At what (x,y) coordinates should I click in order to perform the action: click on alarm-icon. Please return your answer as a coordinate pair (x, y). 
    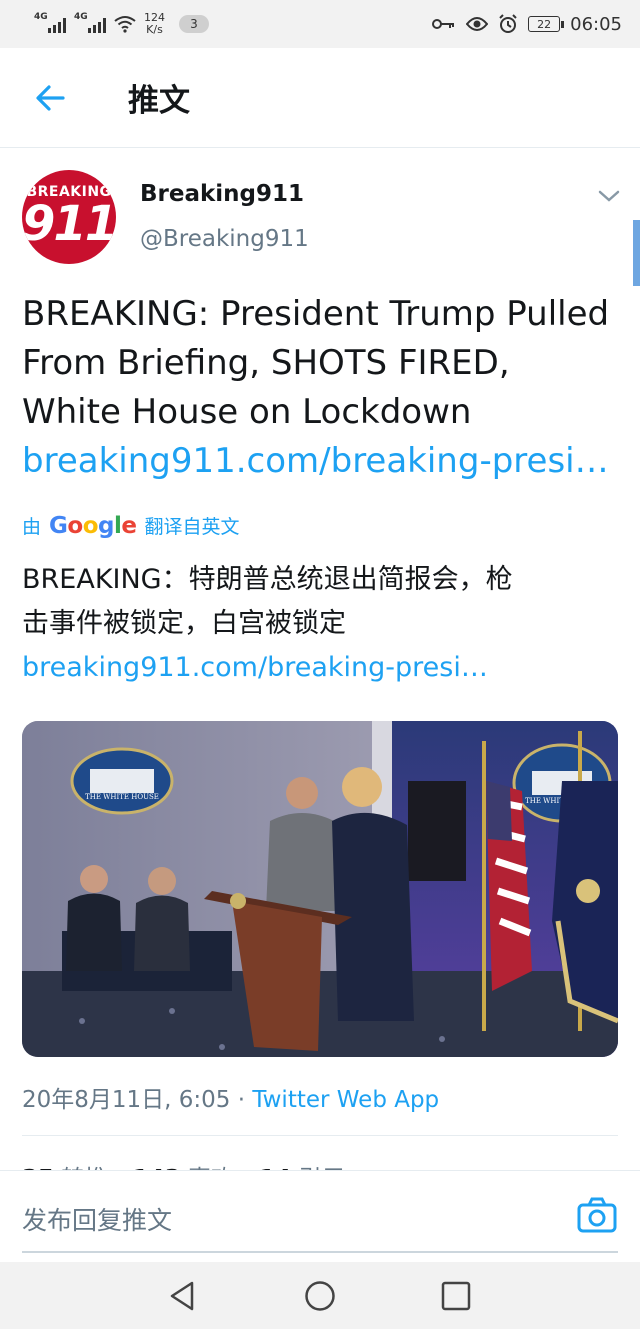
    Looking at the image, I should click on (508, 23).